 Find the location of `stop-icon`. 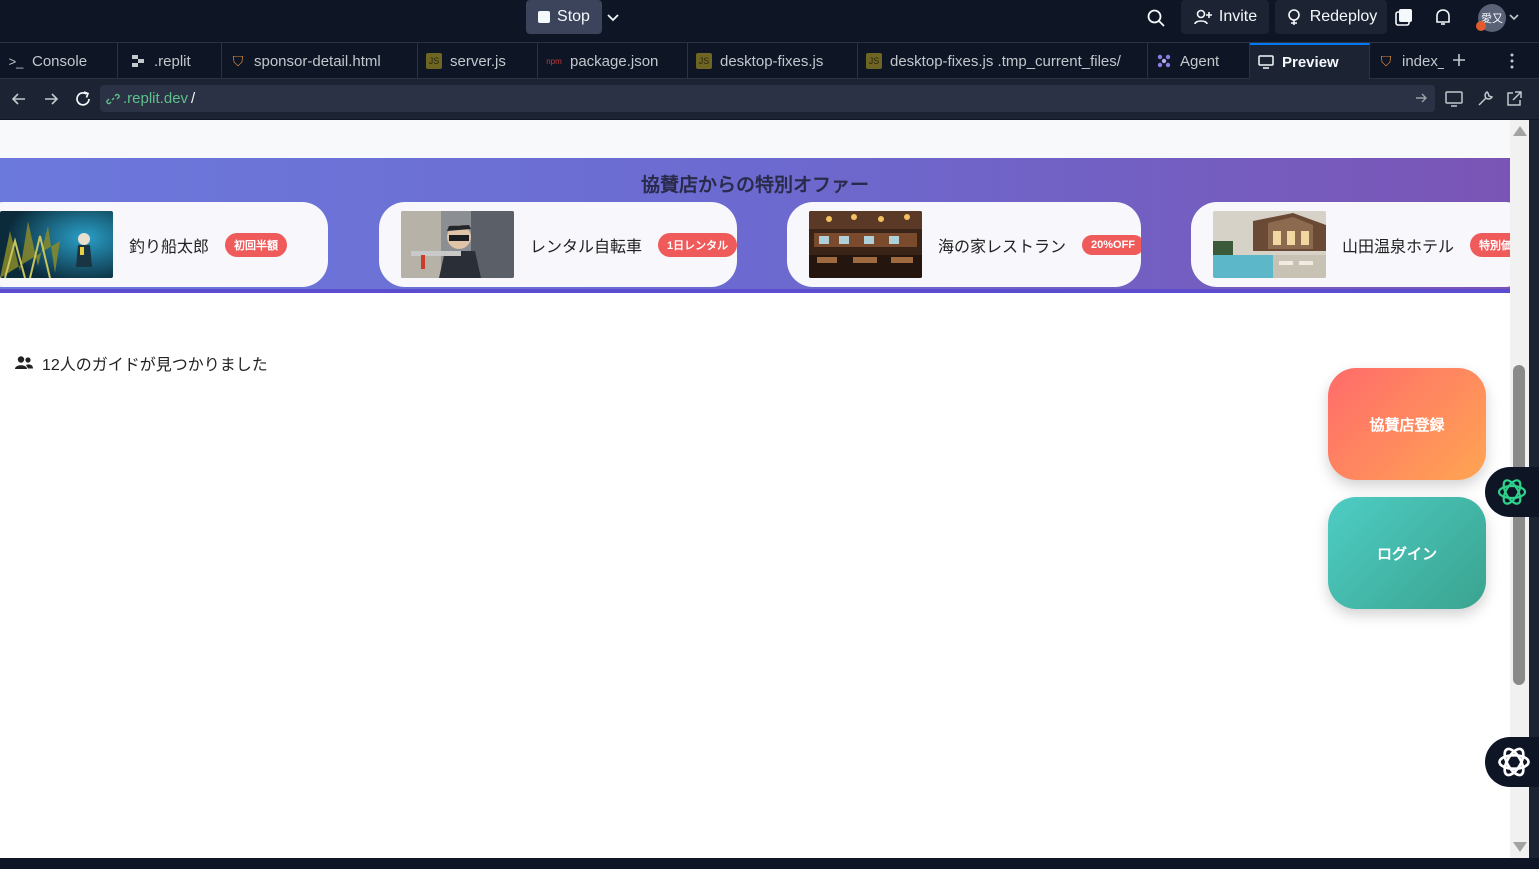

stop-icon is located at coordinates (544, 17).